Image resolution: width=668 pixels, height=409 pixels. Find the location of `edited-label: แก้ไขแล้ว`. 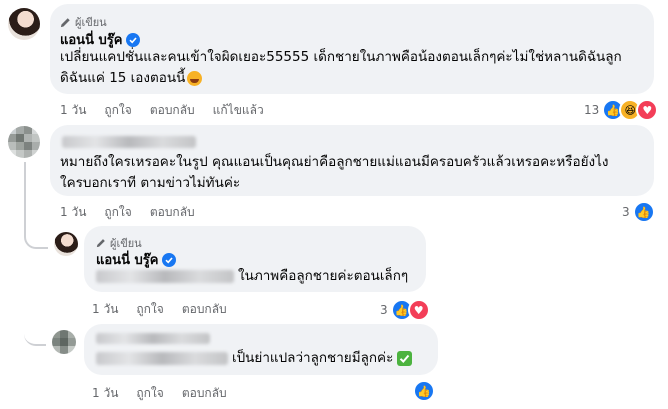

edited-label: แก้ไขแล้ว is located at coordinates (238, 110).